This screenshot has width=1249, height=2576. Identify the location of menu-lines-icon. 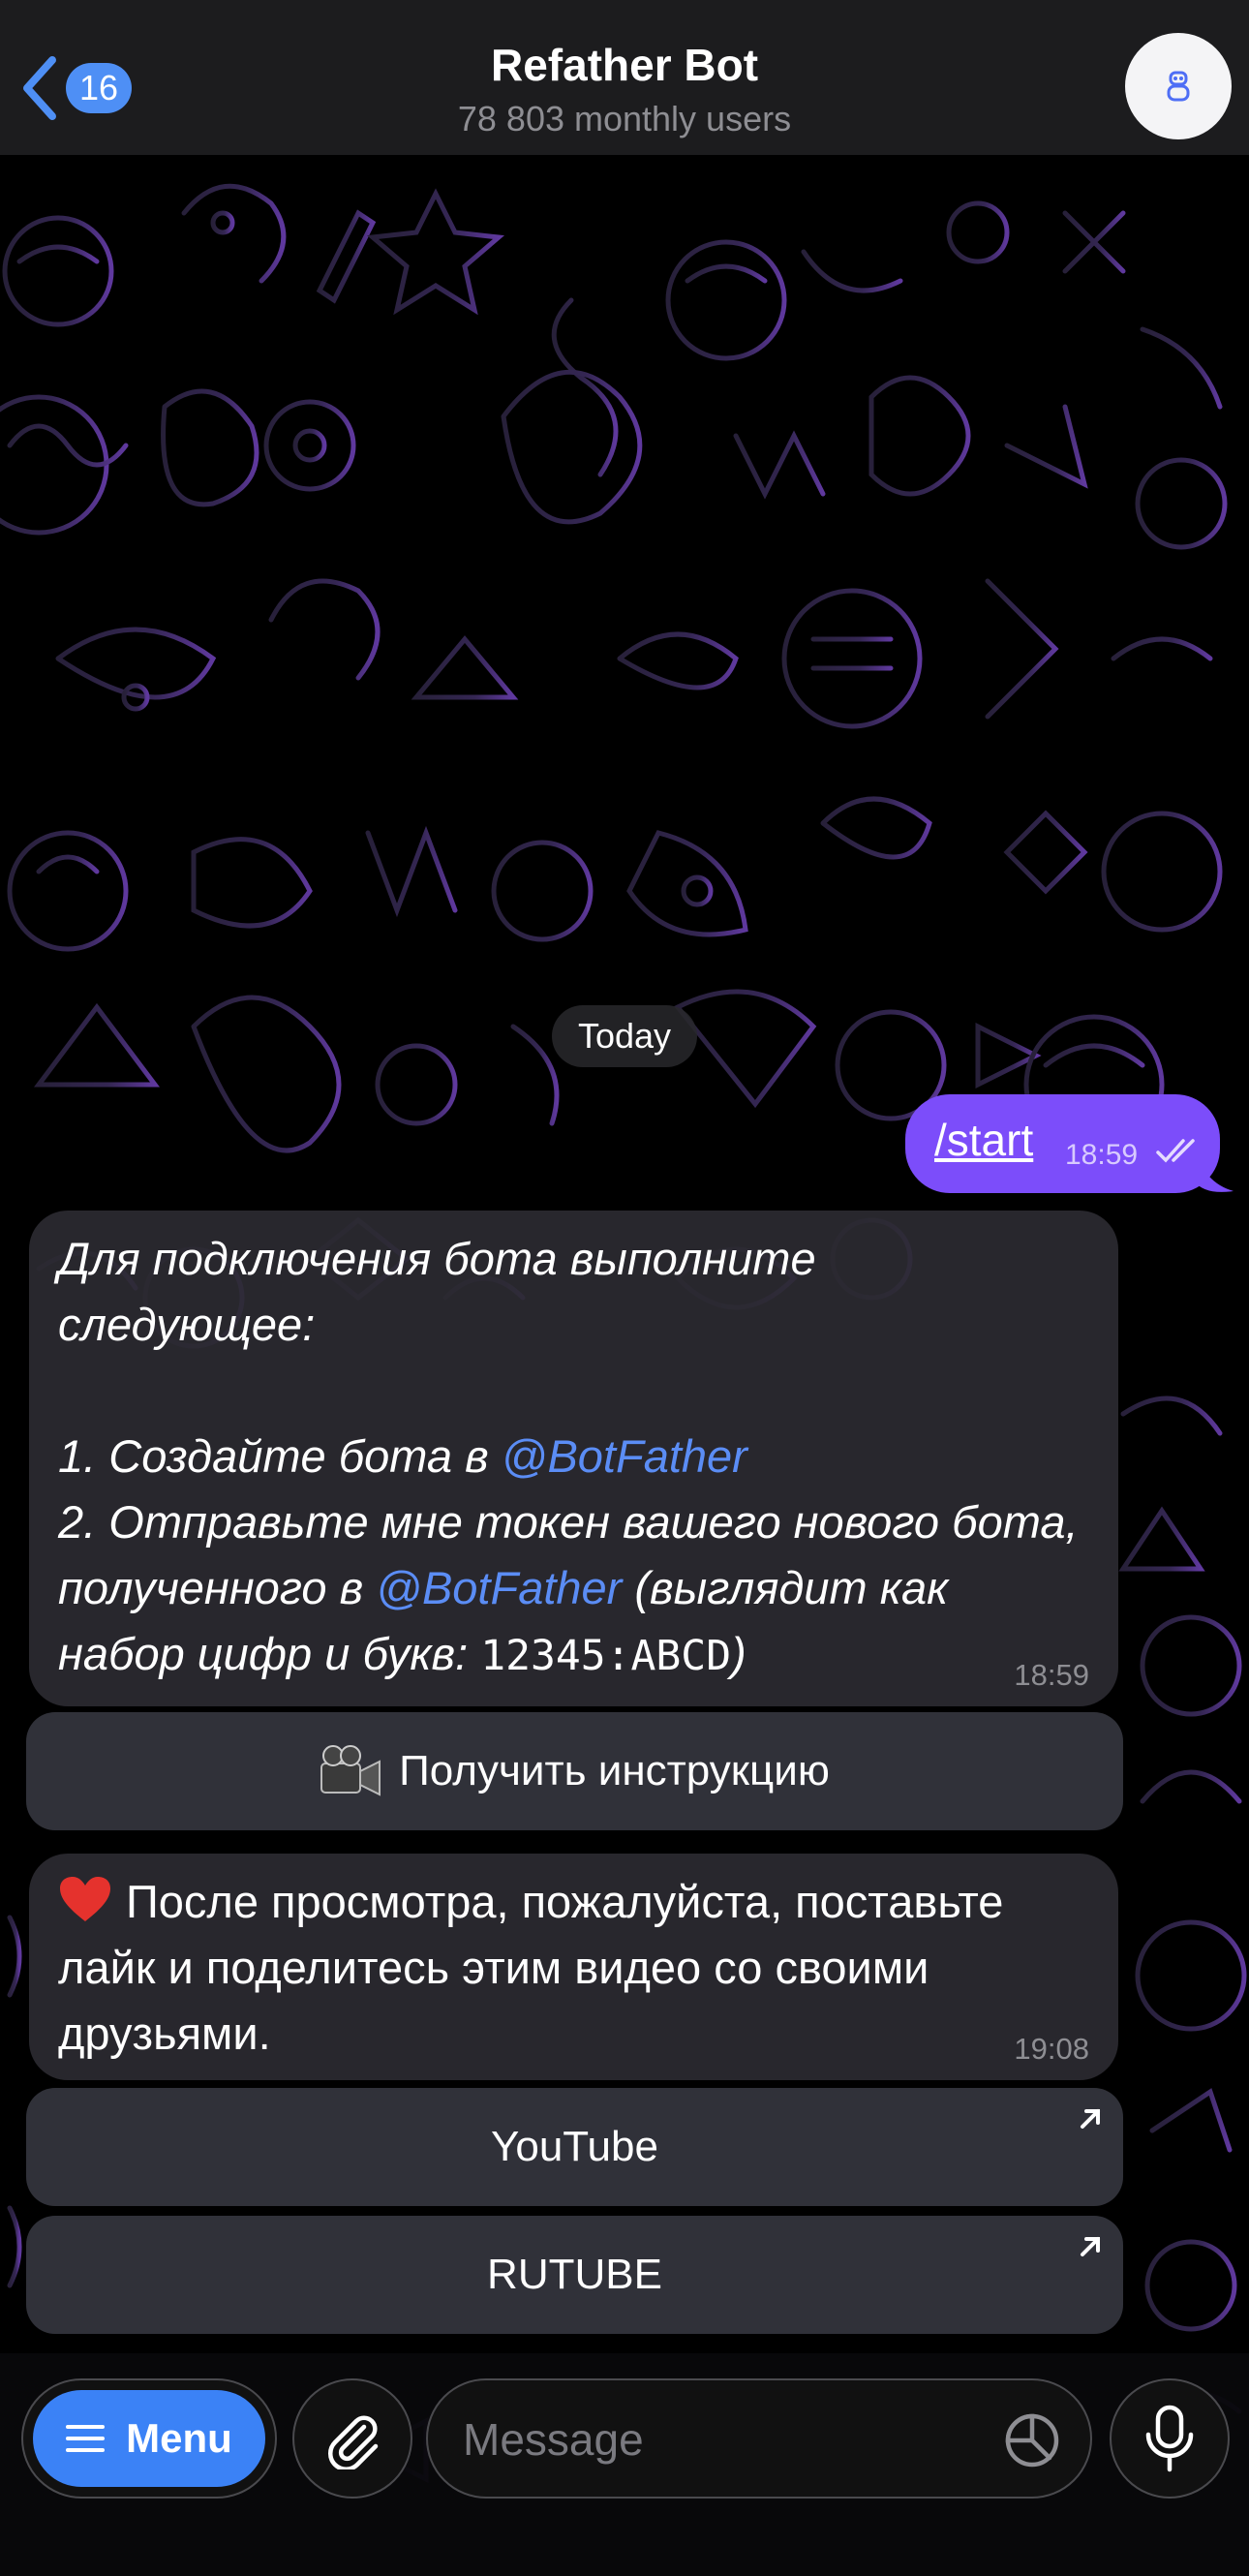
(86, 2438).